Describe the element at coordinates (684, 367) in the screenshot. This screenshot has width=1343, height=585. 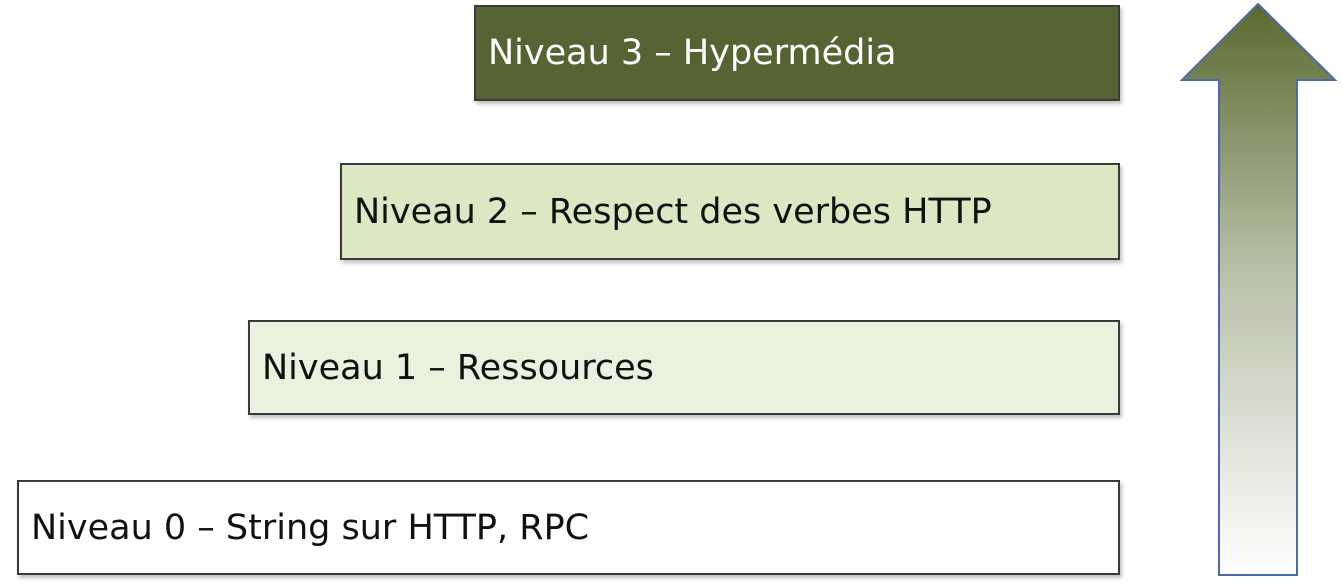
I see `level-1-box: Niveau 1 – Ressources` at that location.